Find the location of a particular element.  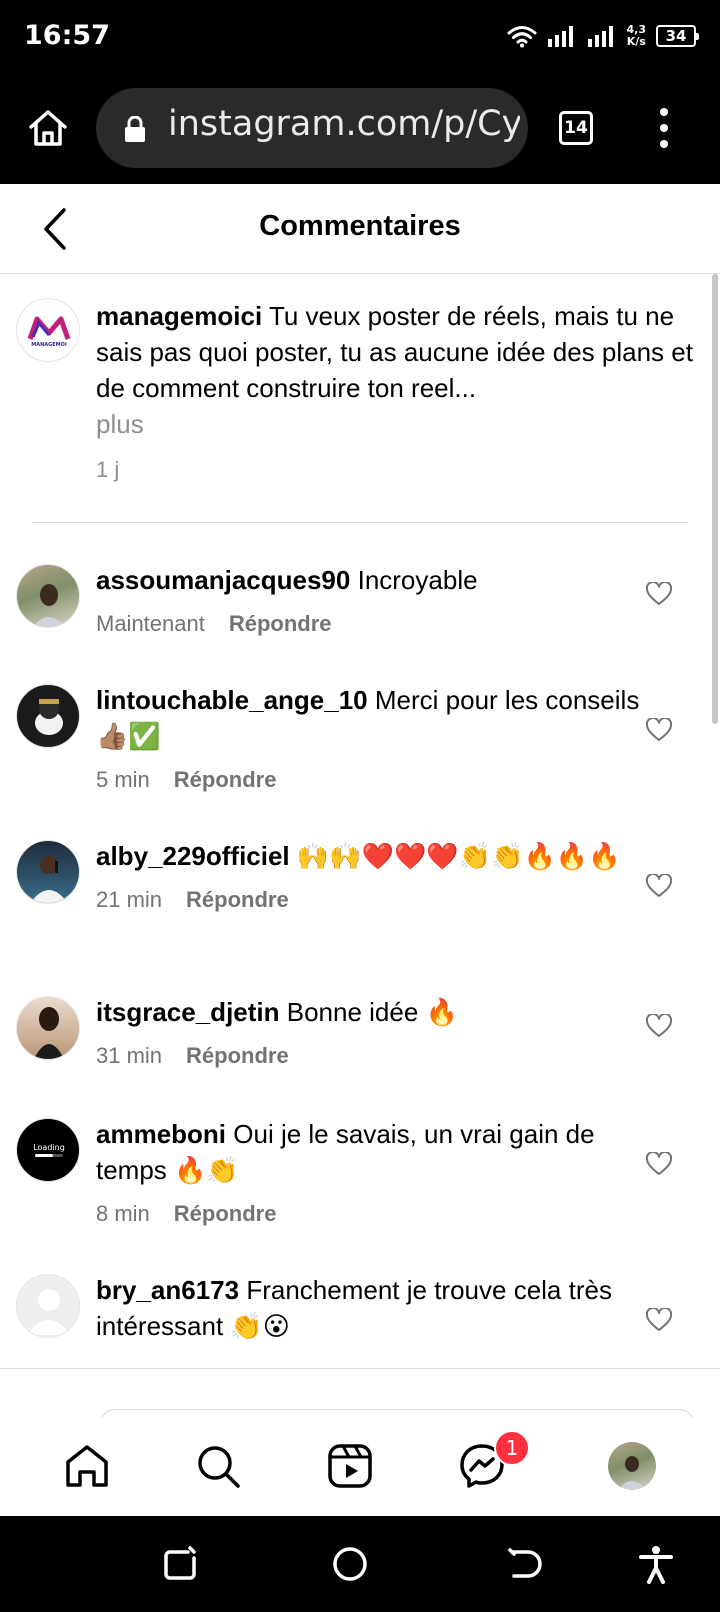

comment-username: assoumanjacques90 is located at coordinates (223, 580).